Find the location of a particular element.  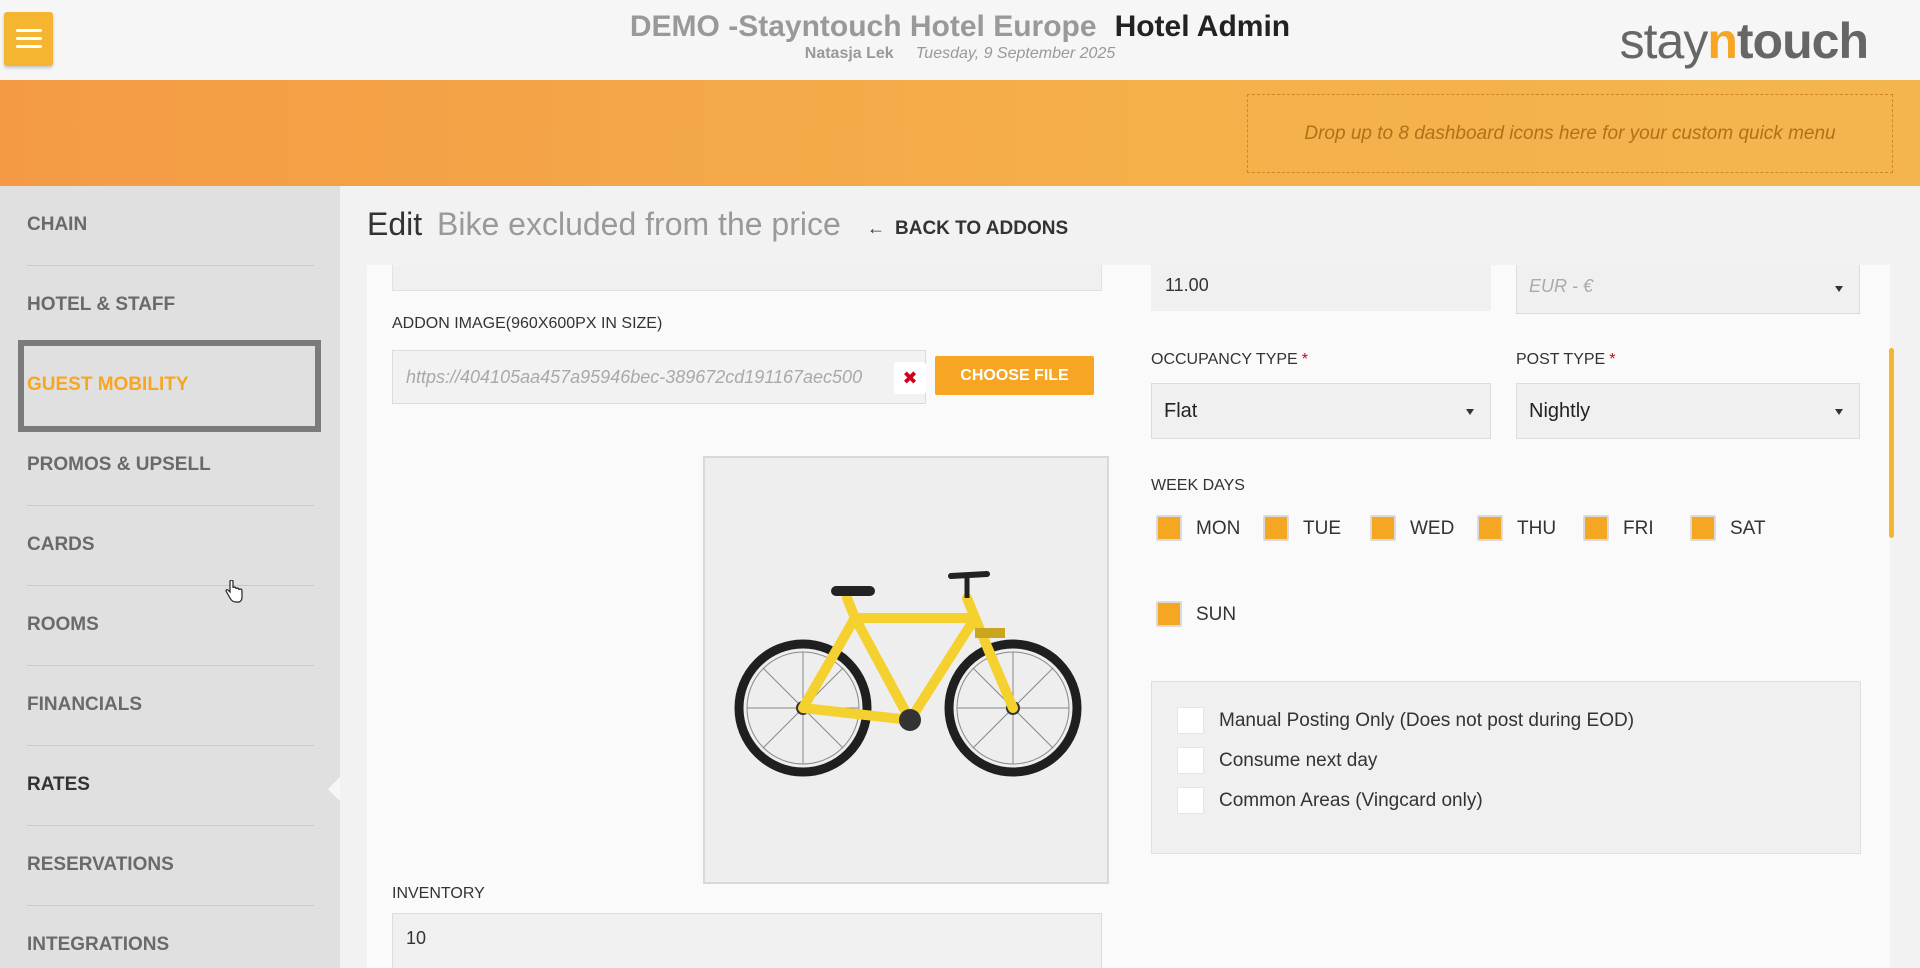

occupancy-type-value: Flat is located at coordinates (1181, 411).